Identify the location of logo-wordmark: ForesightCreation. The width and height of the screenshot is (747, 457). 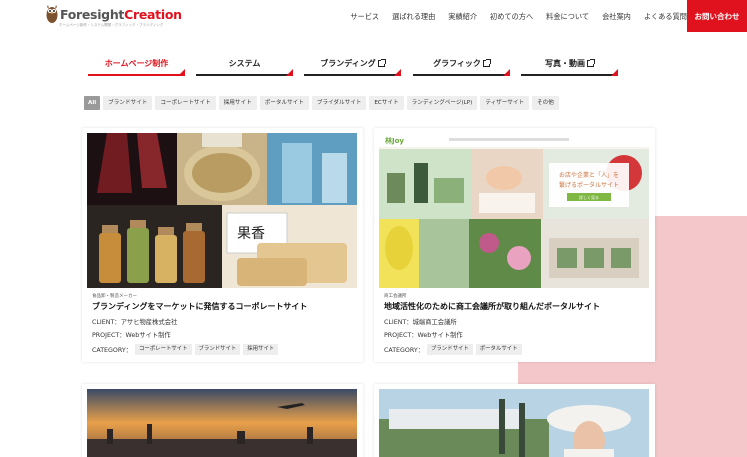
(121, 14).